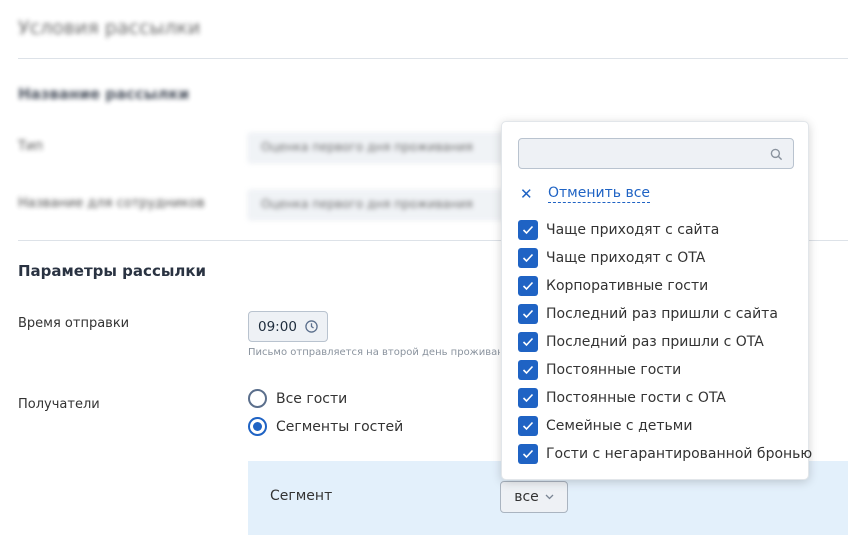  I want to click on cancel-all-button: ✕ Отменить все, so click(585, 194).